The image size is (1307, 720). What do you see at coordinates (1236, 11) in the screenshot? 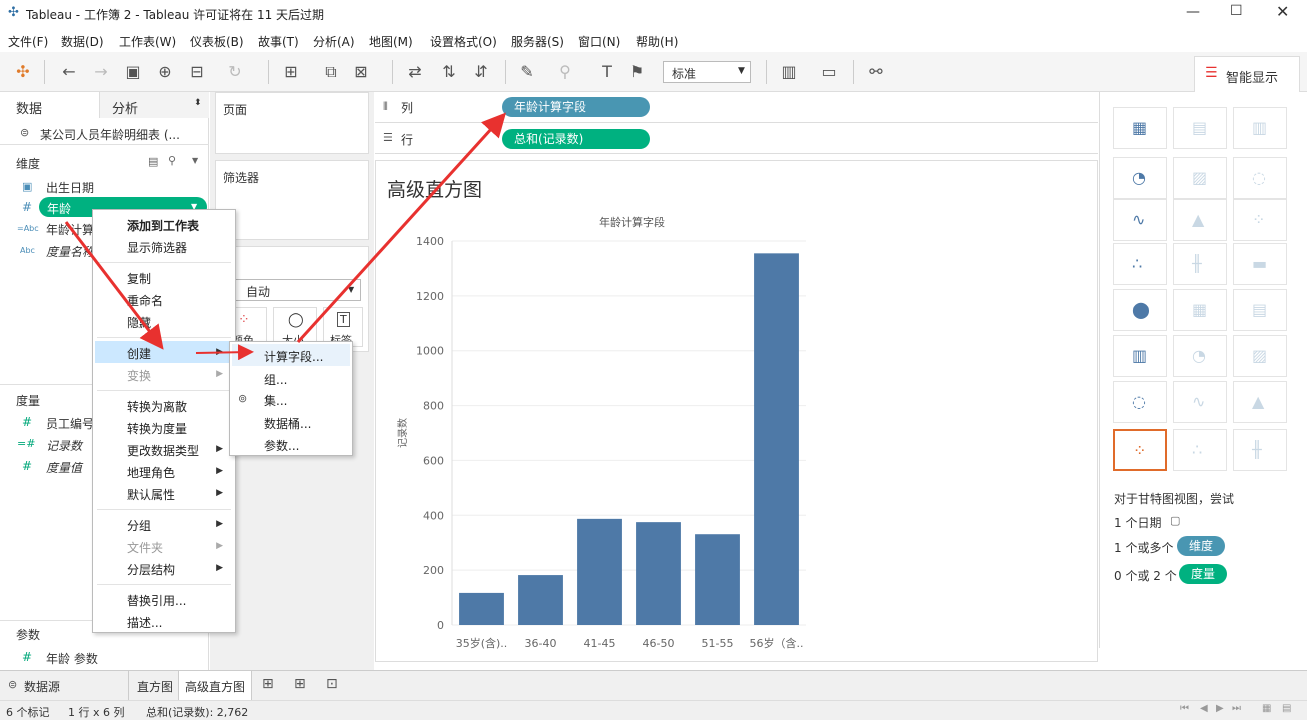
I see `maximize-icon: ☐` at bounding box center [1236, 11].